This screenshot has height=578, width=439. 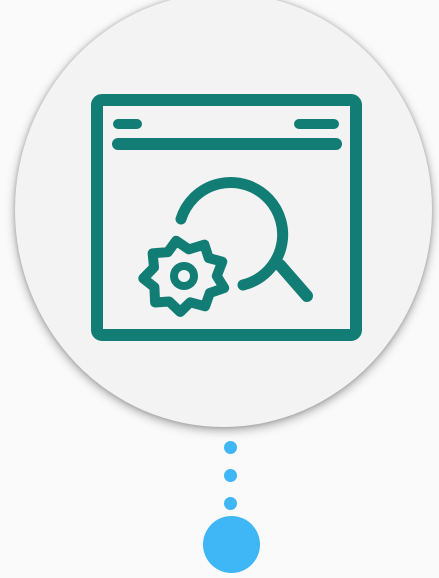 What do you see at coordinates (244, 239) in the screenshot?
I see `magnifier-icon` at bounding box center [244, 239].